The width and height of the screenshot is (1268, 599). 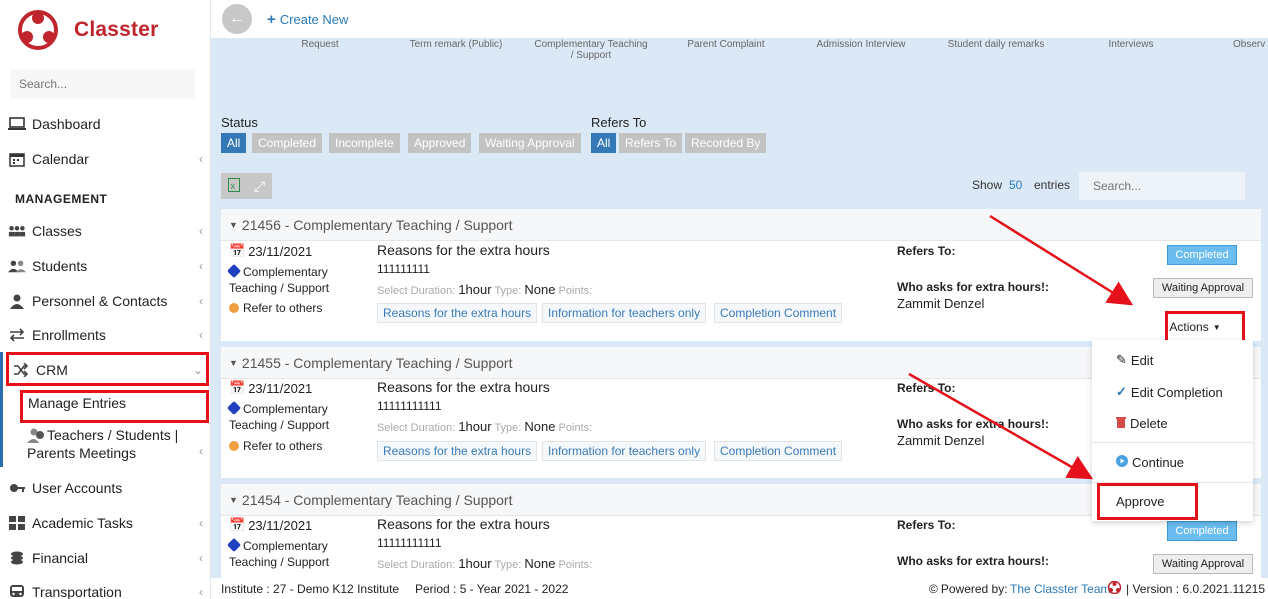 I want to click on sidebar-item-academic-tasks: Academic Tasks ‹, so click(x=105, y=523).